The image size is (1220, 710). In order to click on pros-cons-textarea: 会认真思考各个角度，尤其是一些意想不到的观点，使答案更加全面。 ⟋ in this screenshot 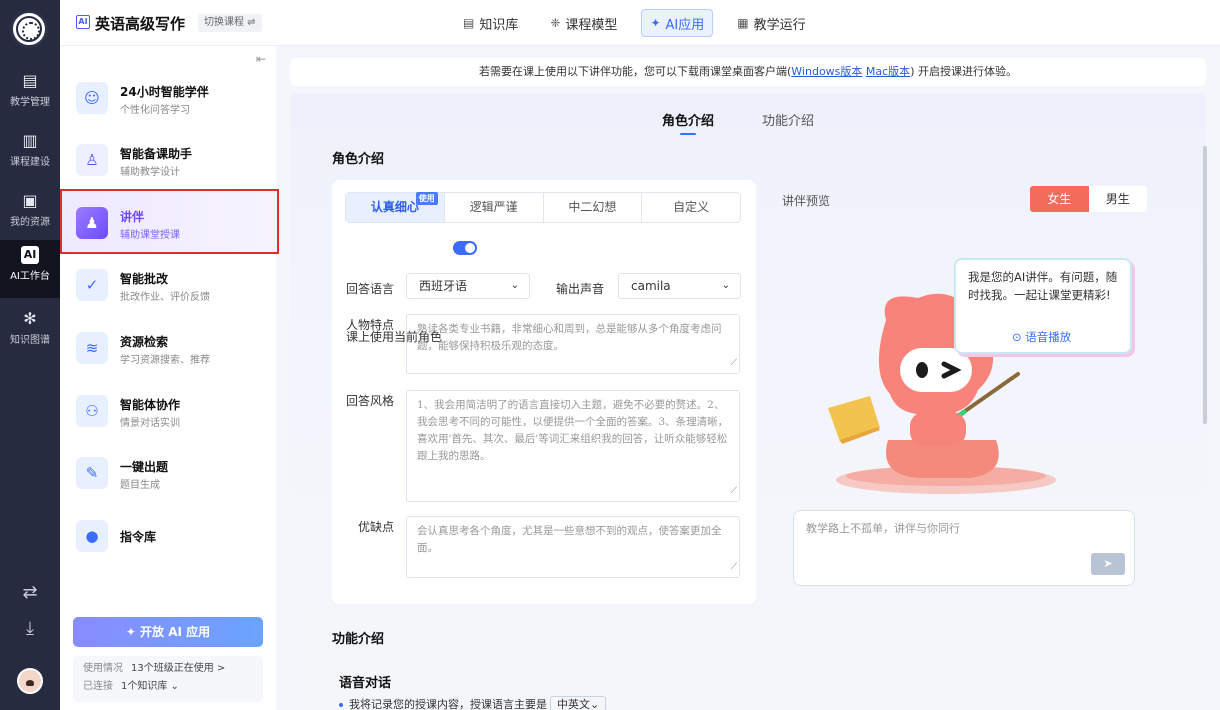, I will do `click(573, 547)`.